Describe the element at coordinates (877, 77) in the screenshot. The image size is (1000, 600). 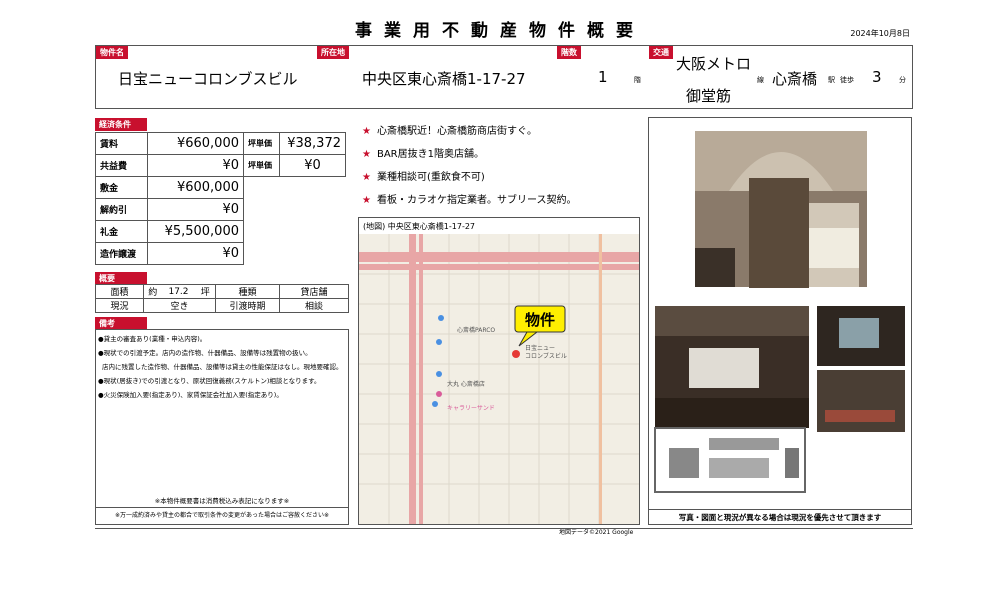
I see `walk-minutes: 3` at that location.